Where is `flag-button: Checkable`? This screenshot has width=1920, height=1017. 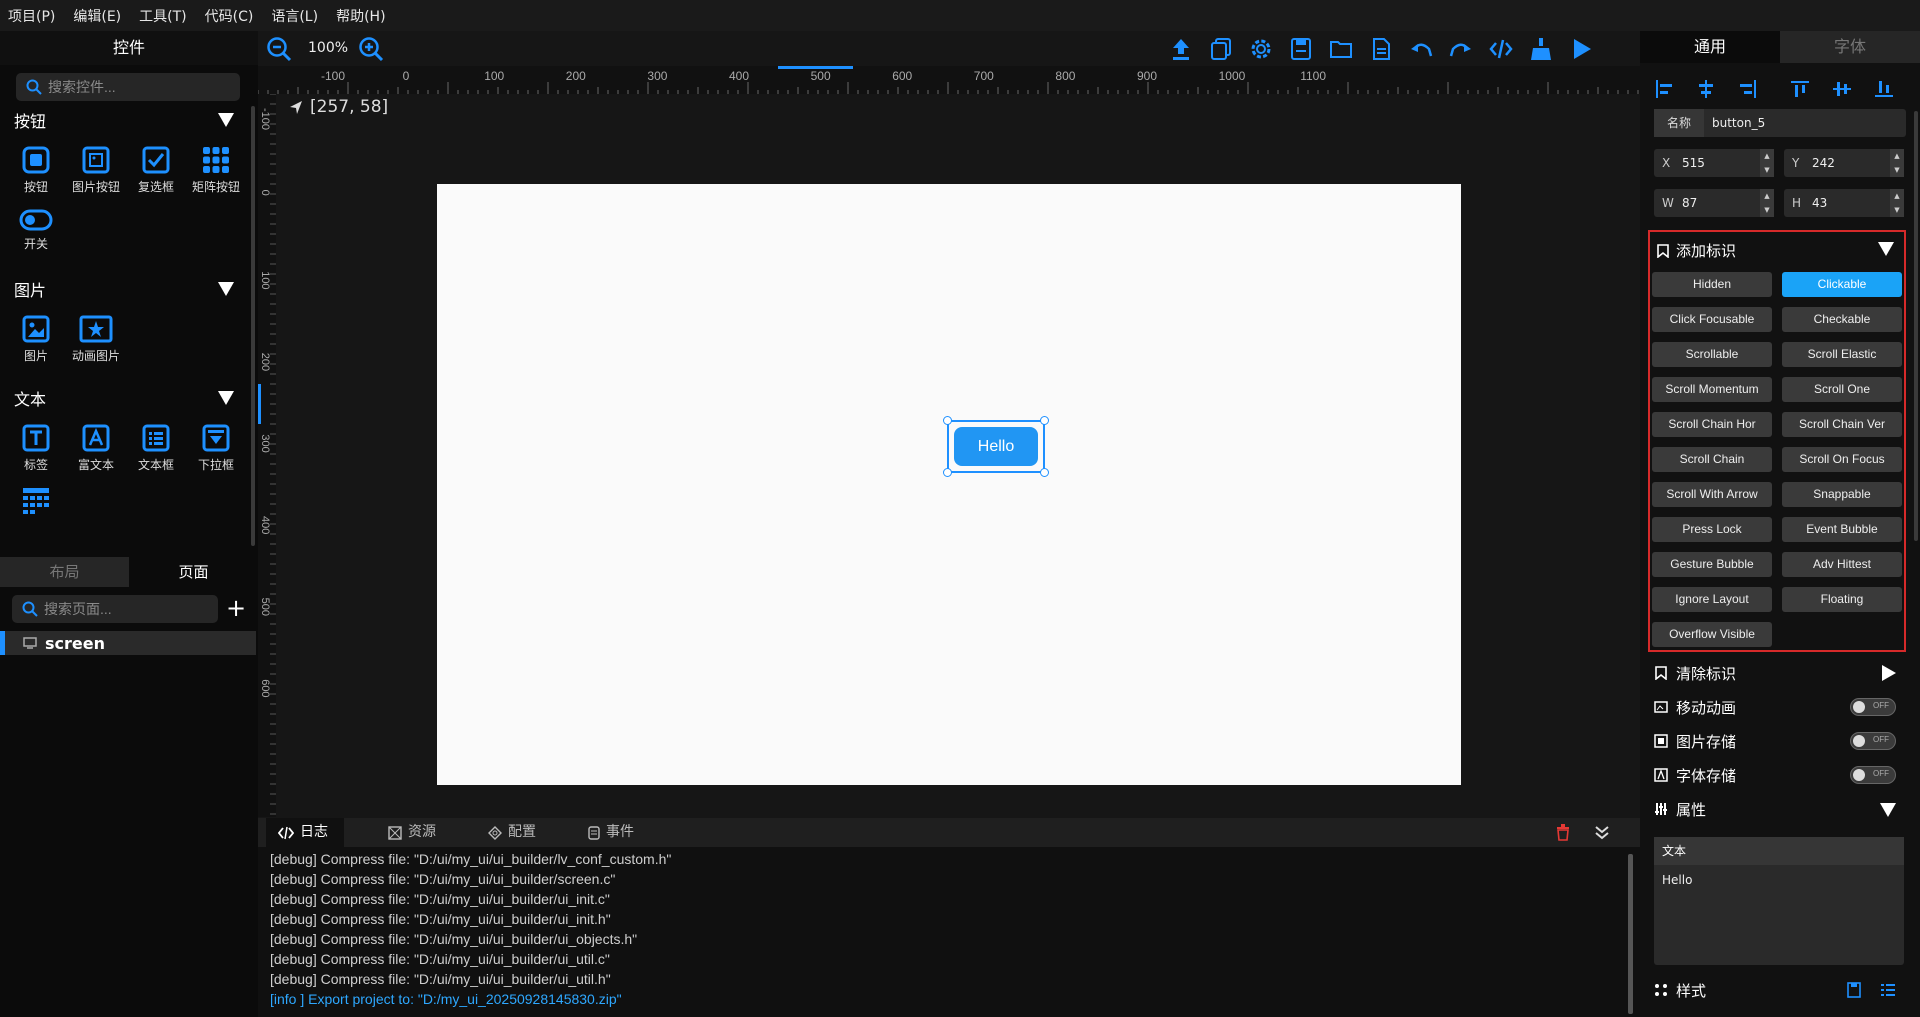
flag-button: Checkable is located at coordinates (1842, 319).